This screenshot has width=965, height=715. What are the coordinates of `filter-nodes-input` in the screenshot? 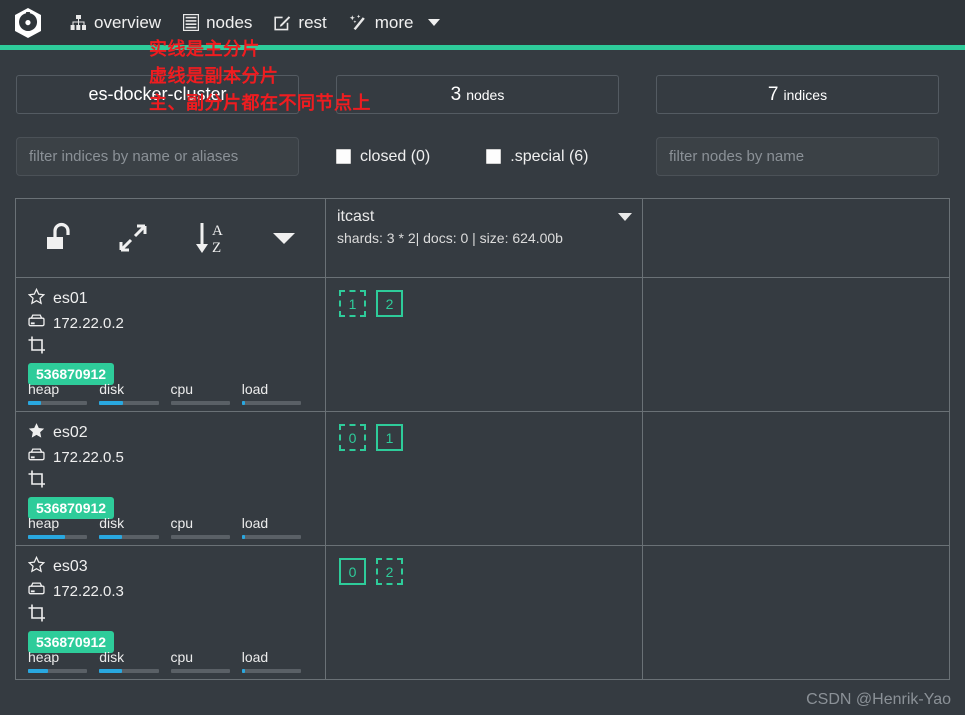 It's located at (797, 156).